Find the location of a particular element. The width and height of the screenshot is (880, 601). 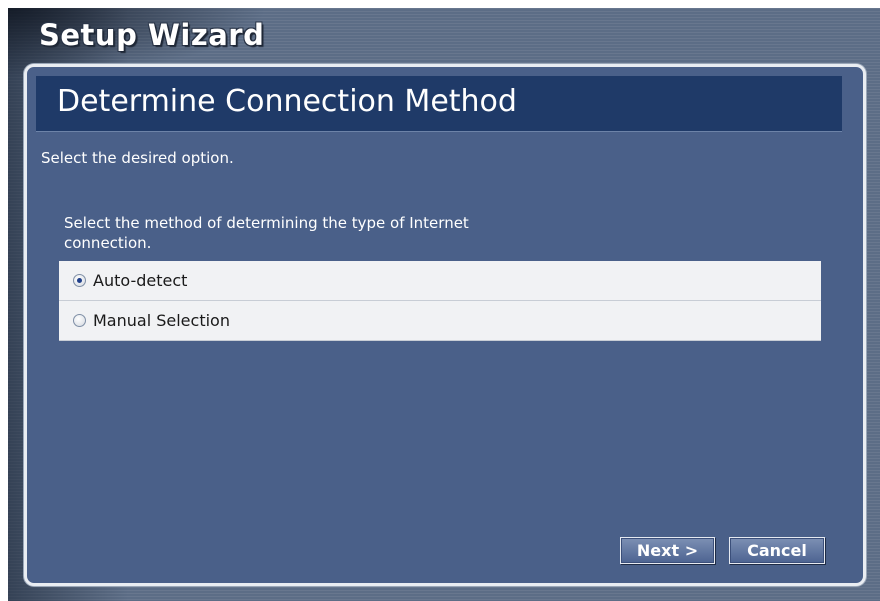

option-auto-detect: Auto-detect is located at coordinates (440, 281).